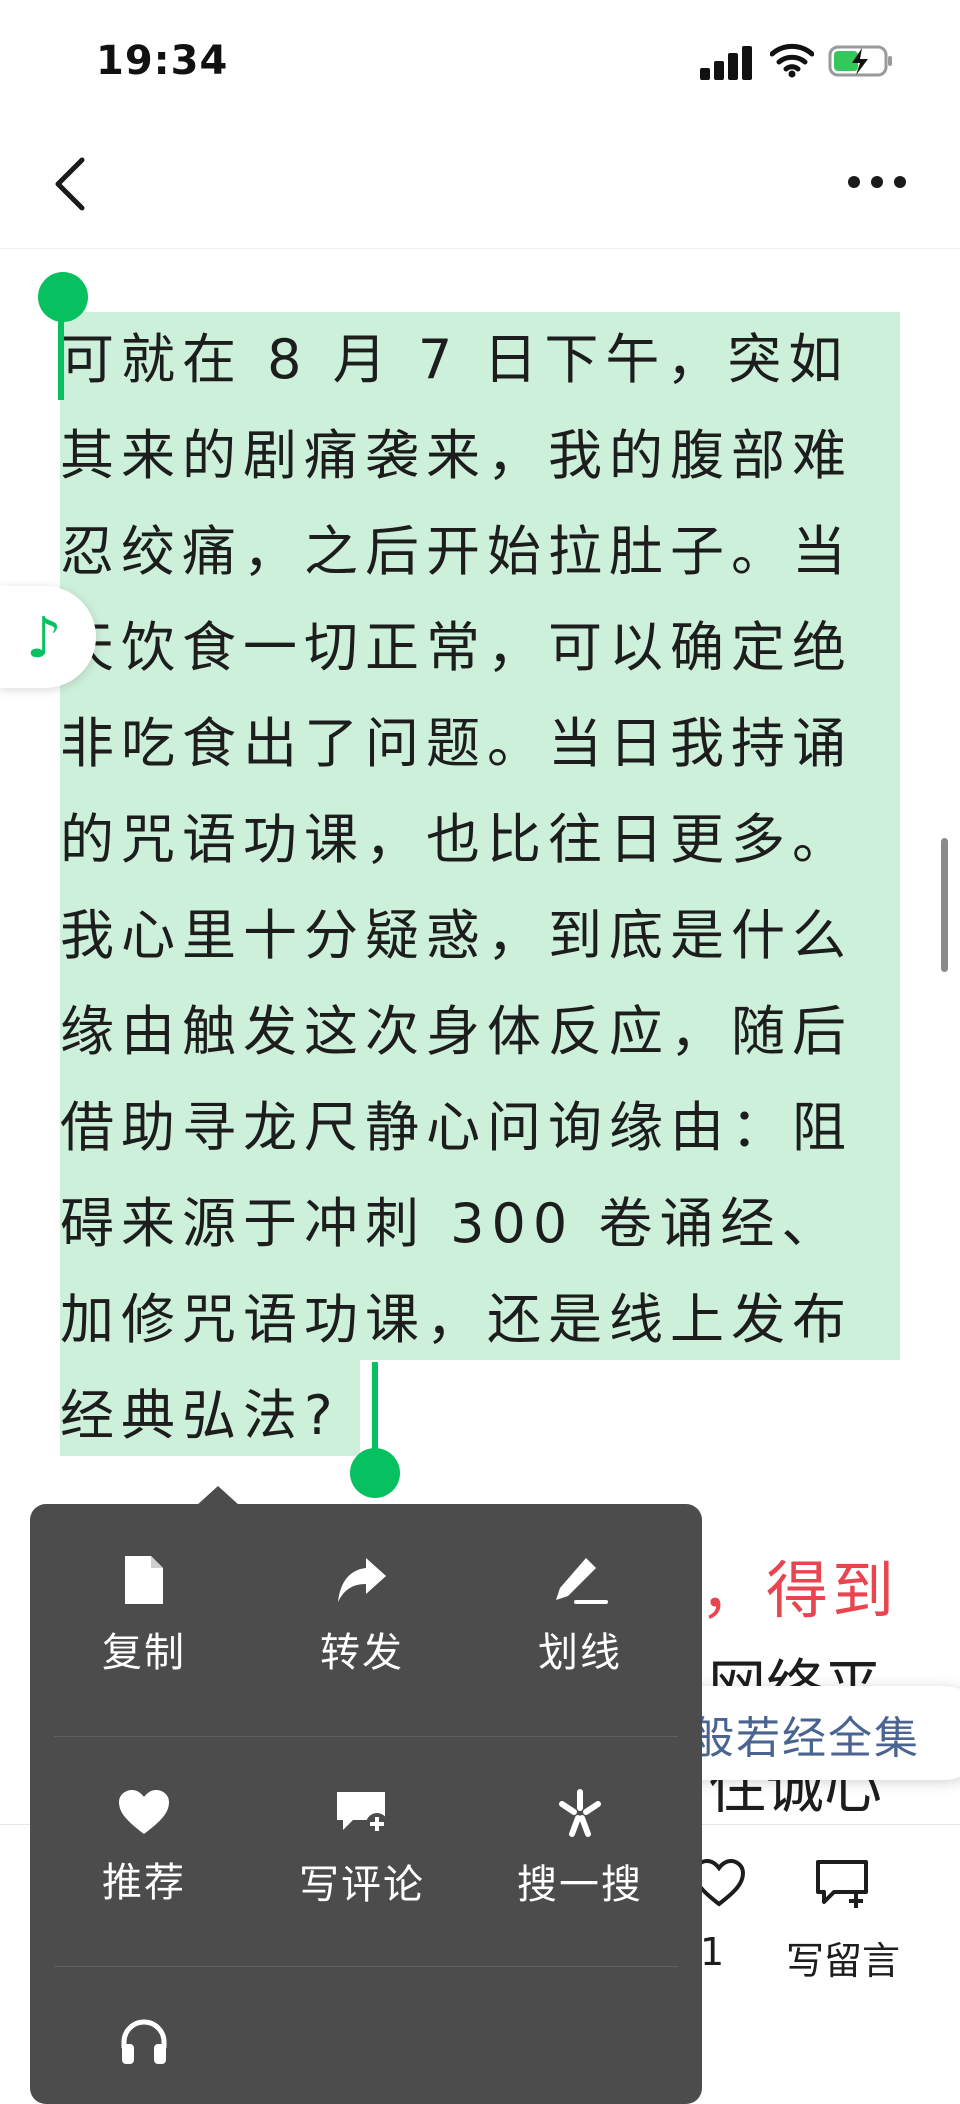 Image resolution: width=960 pixels, height=2104 pixels. Describe the element at coordinates (200, 1415) in the screenshot. I see `article-line: 经典弘法?` at that location.